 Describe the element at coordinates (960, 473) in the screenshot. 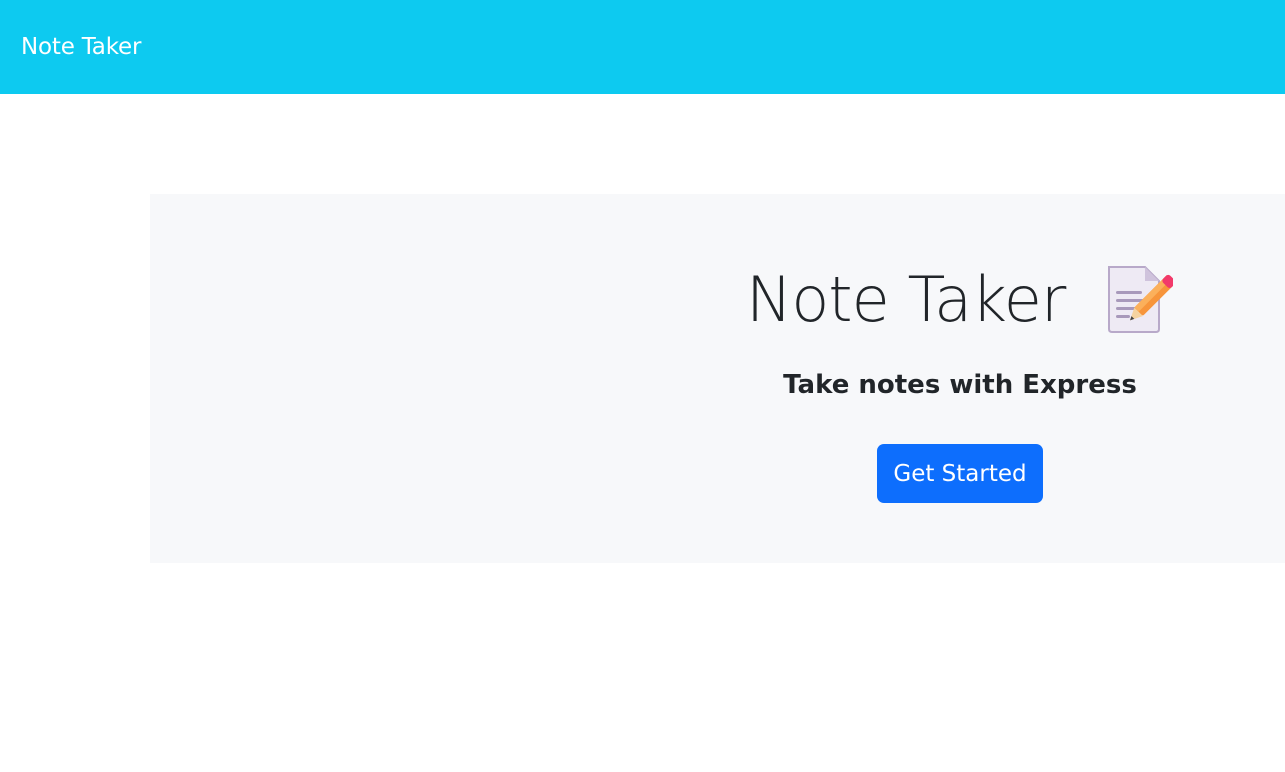

I see `get-started-button: Get Started` at that location.